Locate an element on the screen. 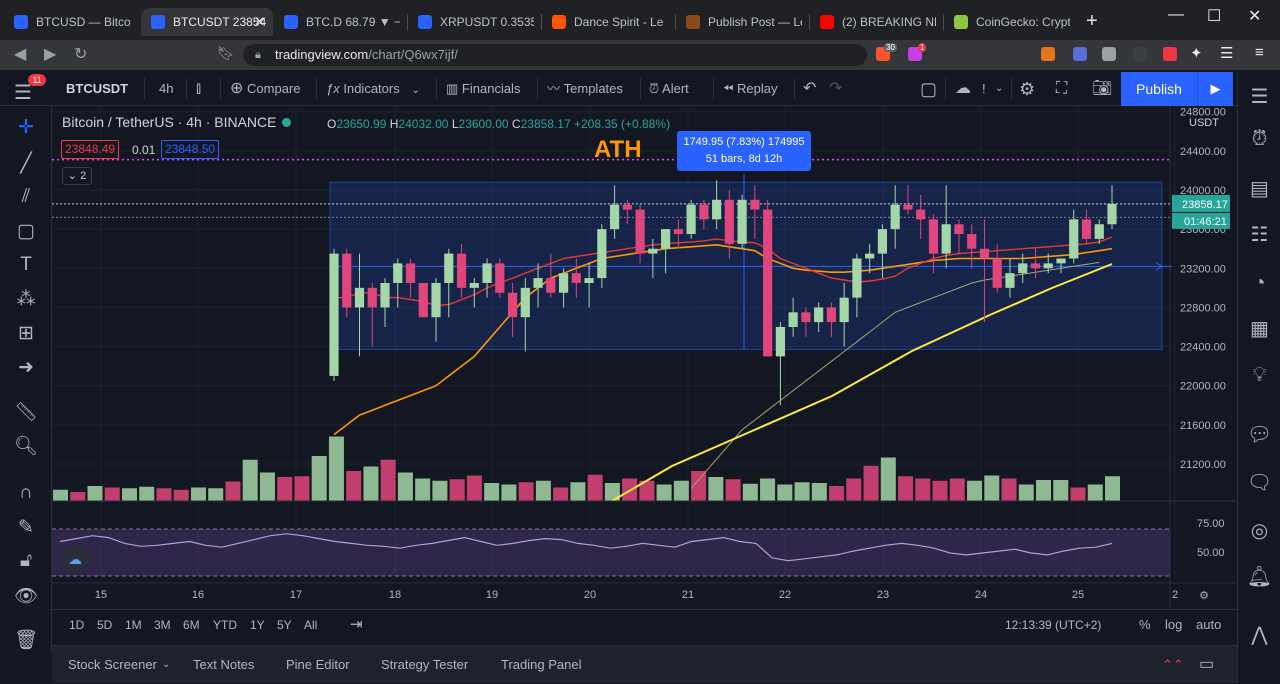 The height and width of the screenshot is (684, 1280). reload-icon: ↻ is located at coordinates (80, 54).